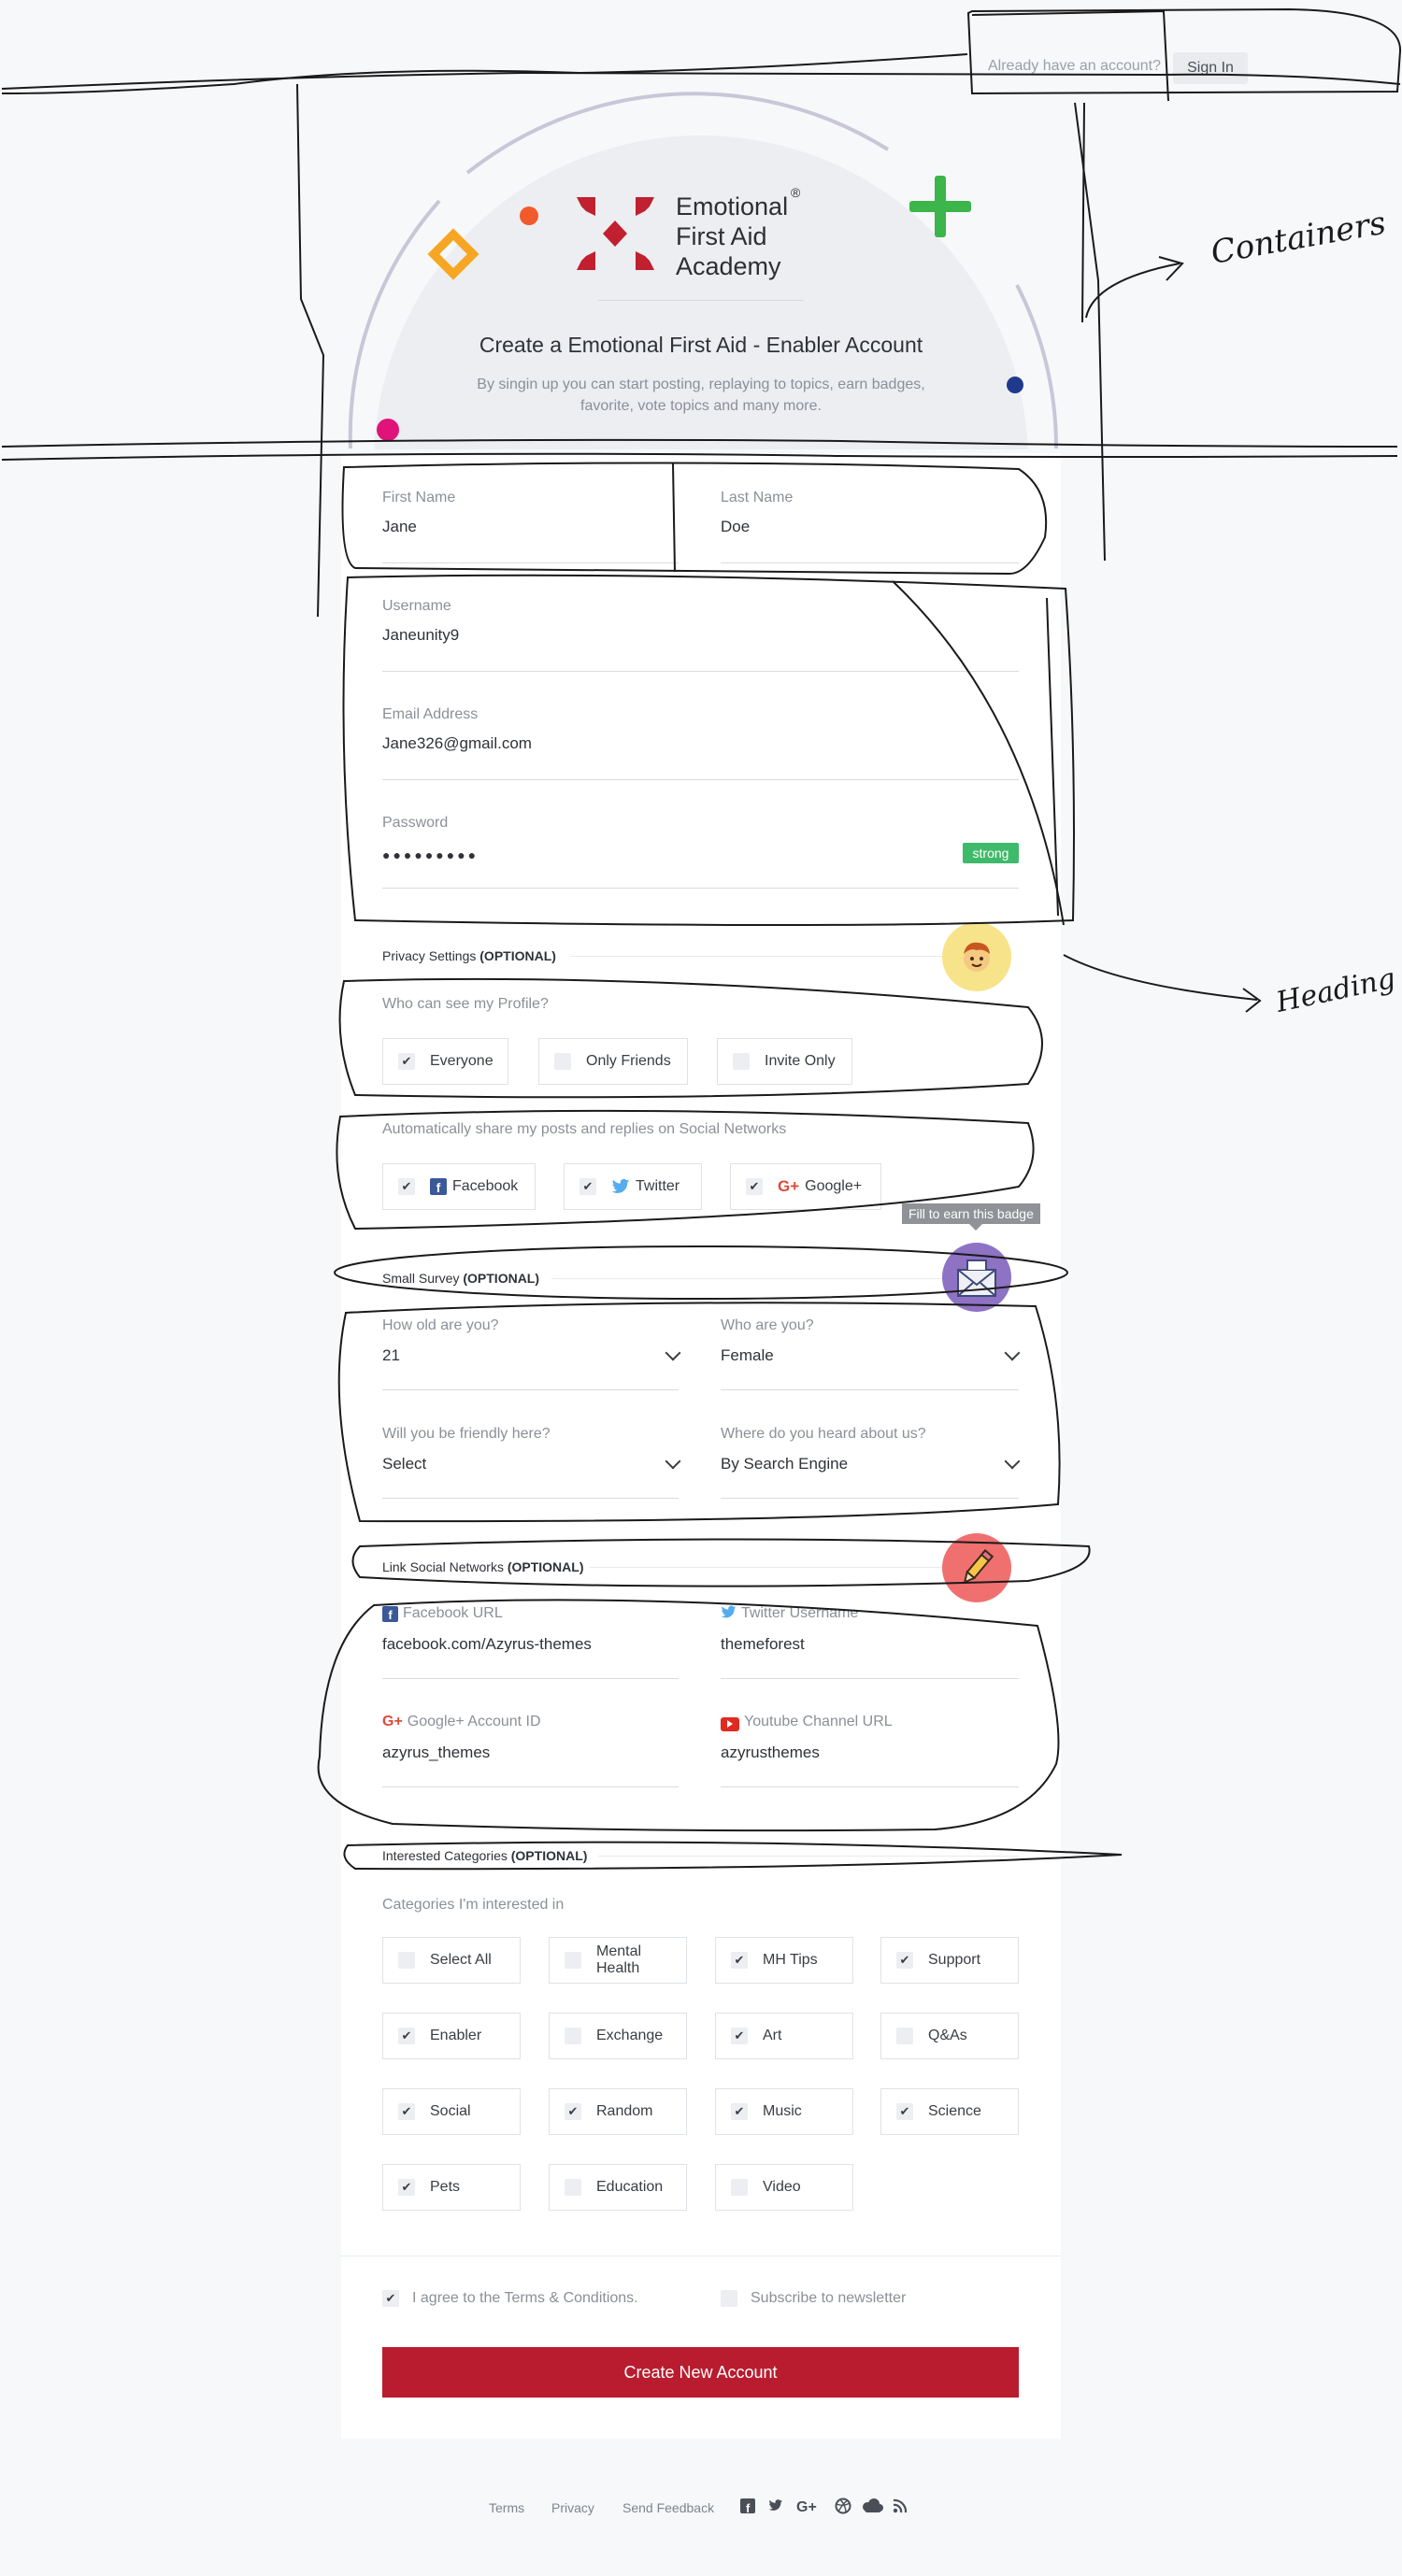 The width and height of the screenshot is (1402, 2576). What do you see at coordinates (976, 956) in the screenshot?
I see `badge-avatar-icon` at bounding box center [976, 956].